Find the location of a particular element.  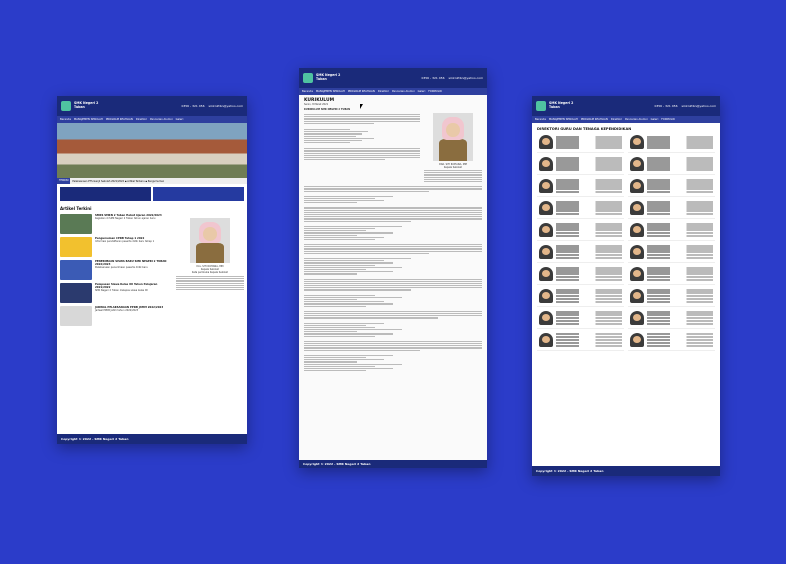

page-title: DIREKTORI GURU DAN TENAGA KEPENDIDIKAN is located at coordinates (584, 129).